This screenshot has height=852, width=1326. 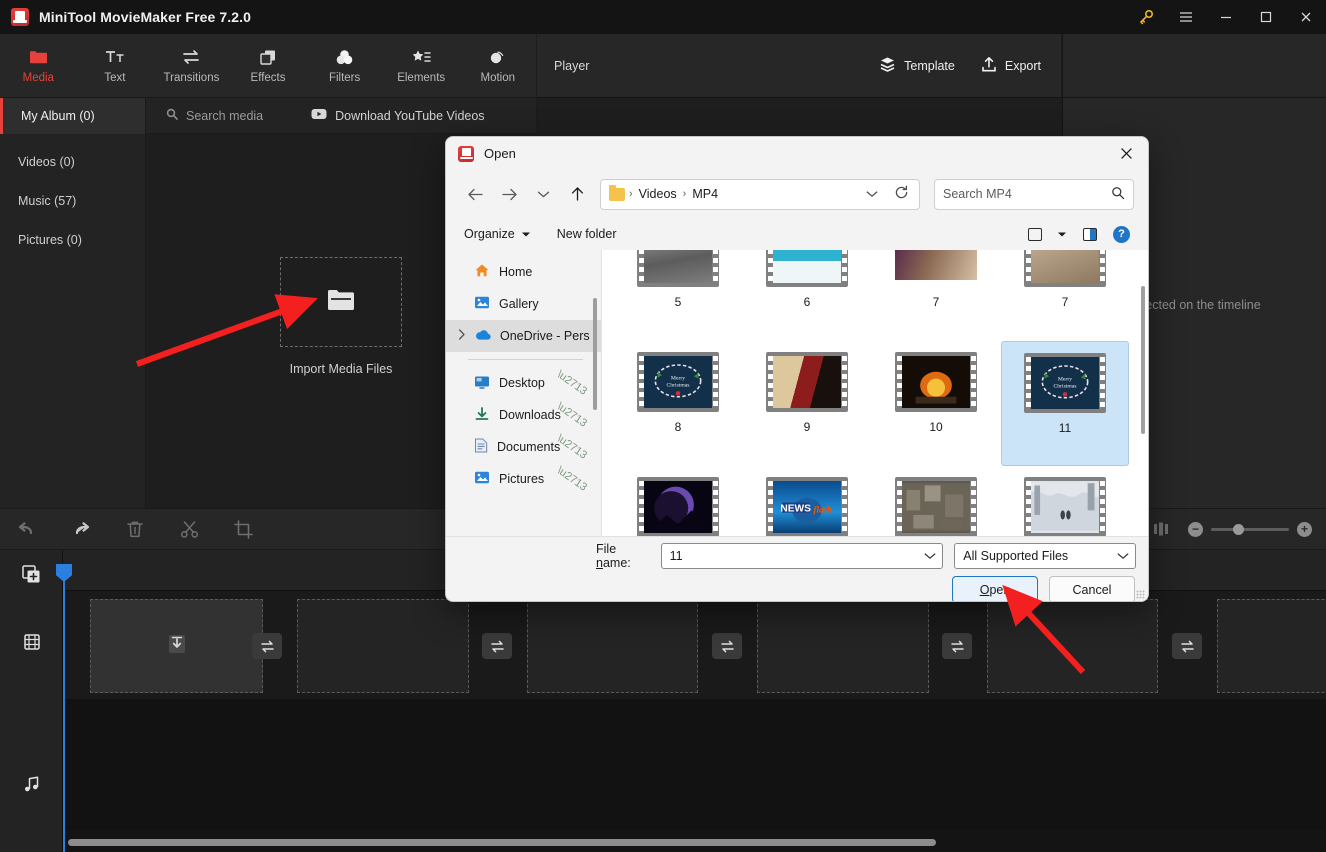 What do you see at coordinates (1195, 529) in the screenshot?
I see `zoom-out-button: −` at bounding box center [1195, 529].